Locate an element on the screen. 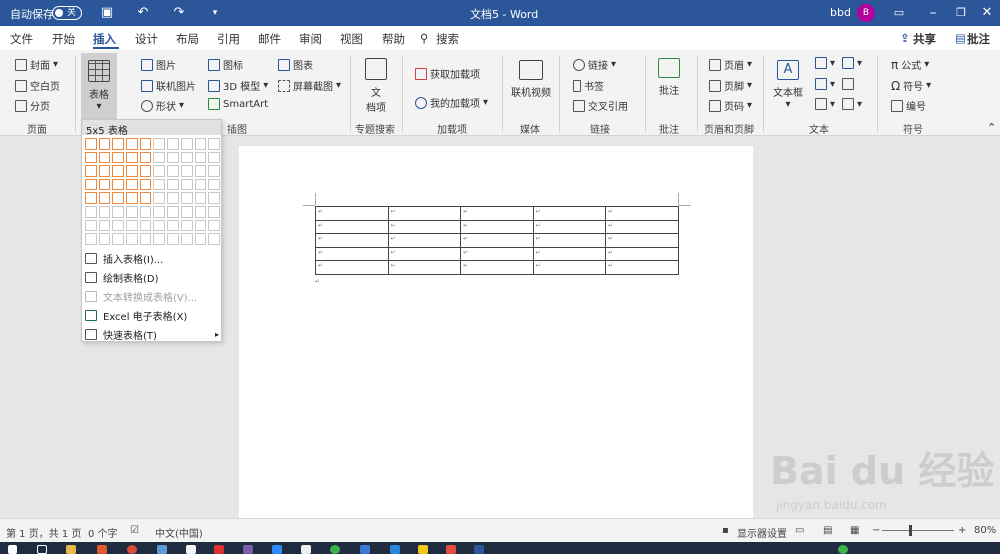 Image resolution: width=1000 pixels, height=554 pixels. pictures-button: 图片 is located at coordinates (158, 64).